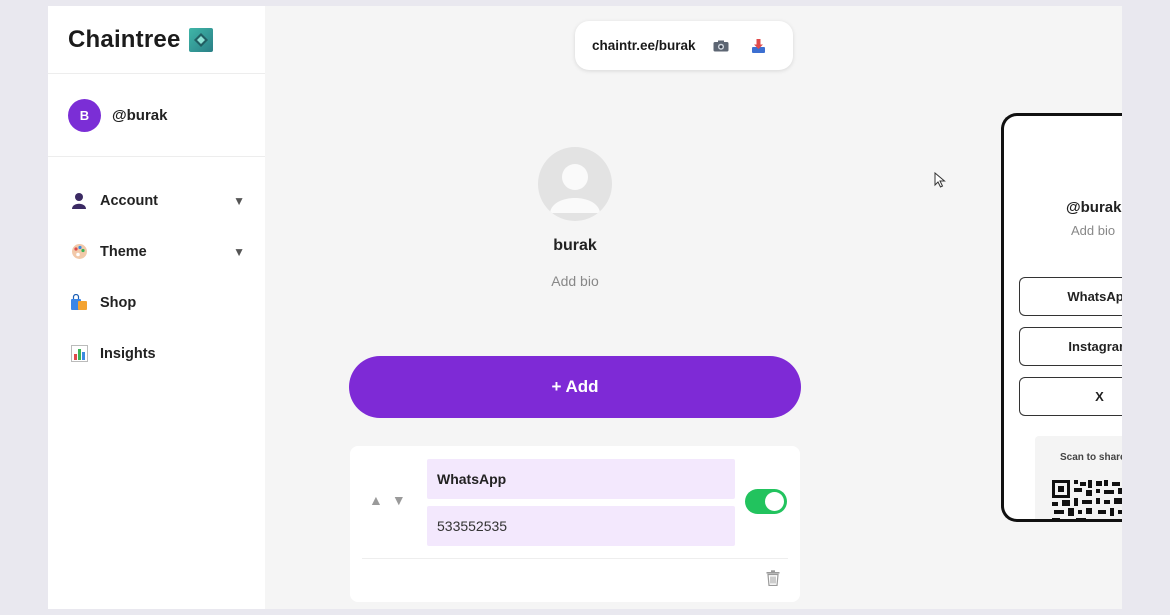 The width and height of the screenshot is (1170, 615). What do you see at coordinates (581, 479) in the screenshot?
I see `link-title-field: WhatsApp` at bounding box center [581, 479].